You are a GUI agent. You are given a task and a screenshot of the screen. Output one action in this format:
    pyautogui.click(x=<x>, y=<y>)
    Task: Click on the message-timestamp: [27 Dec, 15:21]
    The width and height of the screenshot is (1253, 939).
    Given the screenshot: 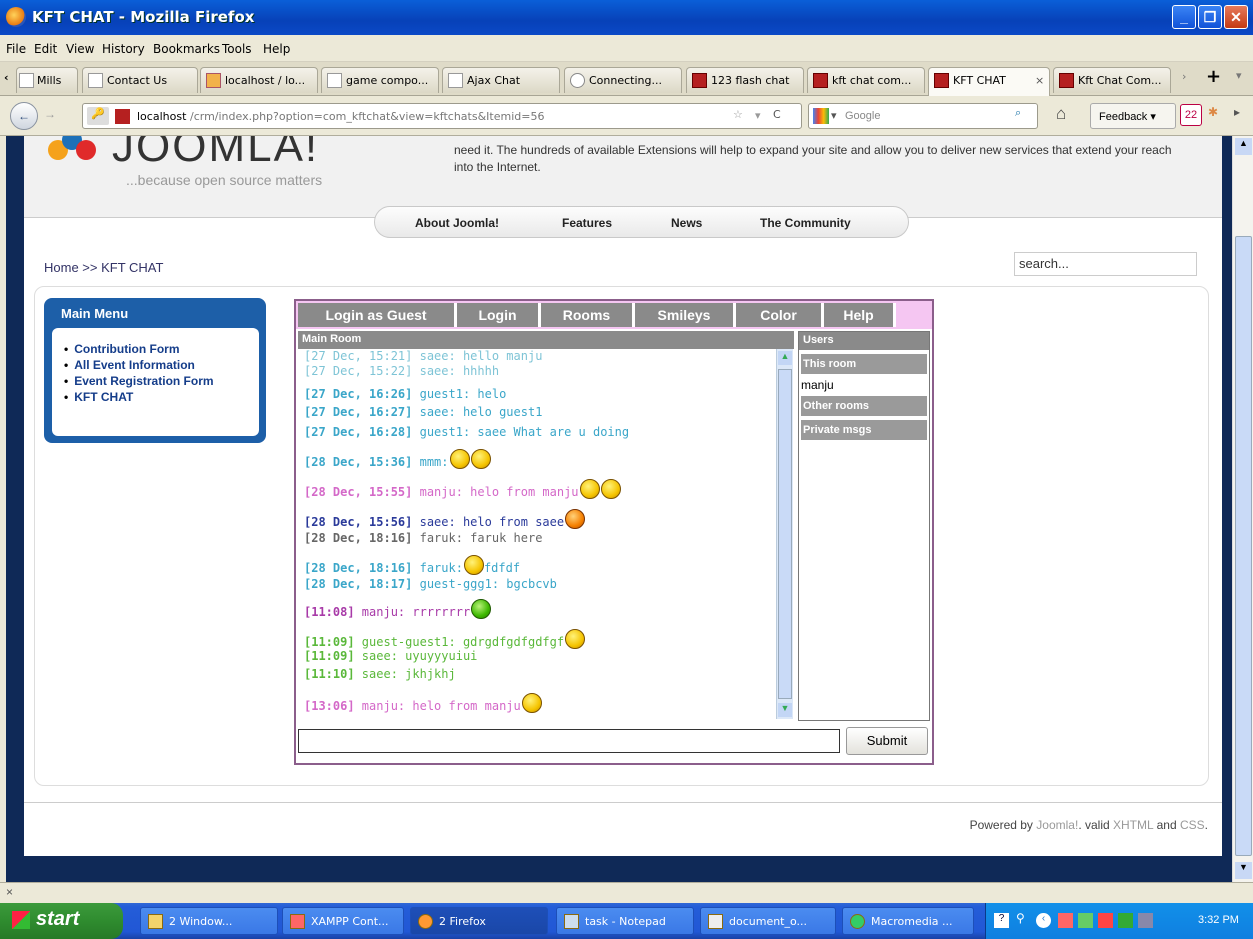 What is the action you would take?
    pyautogui.click(x=362, y=356)
    